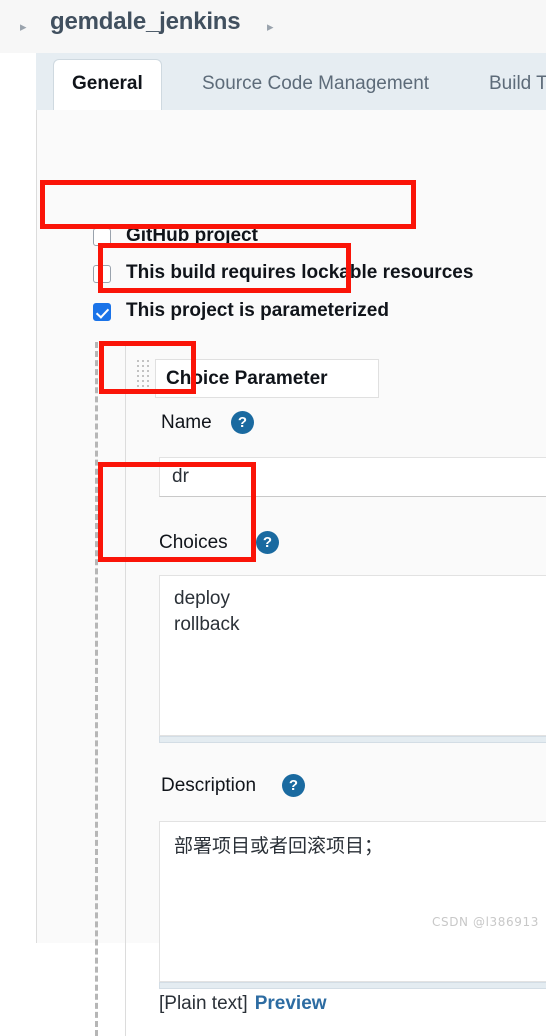 This screenshot has height=1036, width=546. I want to click on tab-source-code-management: Source Code Management, so click(315, 84).